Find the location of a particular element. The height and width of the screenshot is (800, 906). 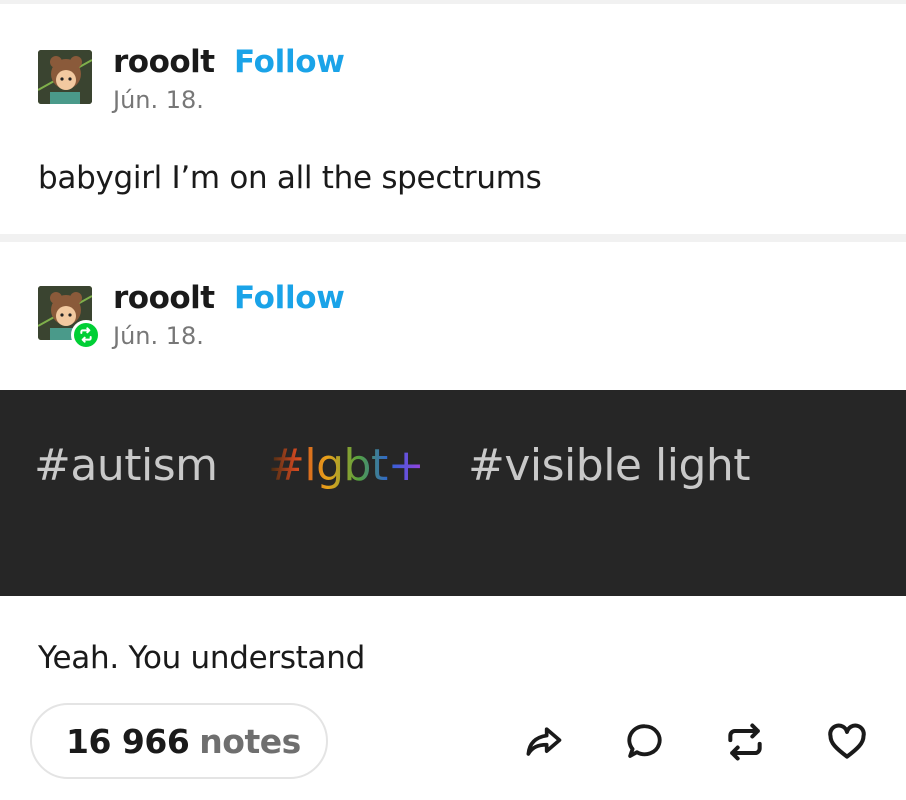

notes-button: 16 966 notes is located at coordinates (179, 741).